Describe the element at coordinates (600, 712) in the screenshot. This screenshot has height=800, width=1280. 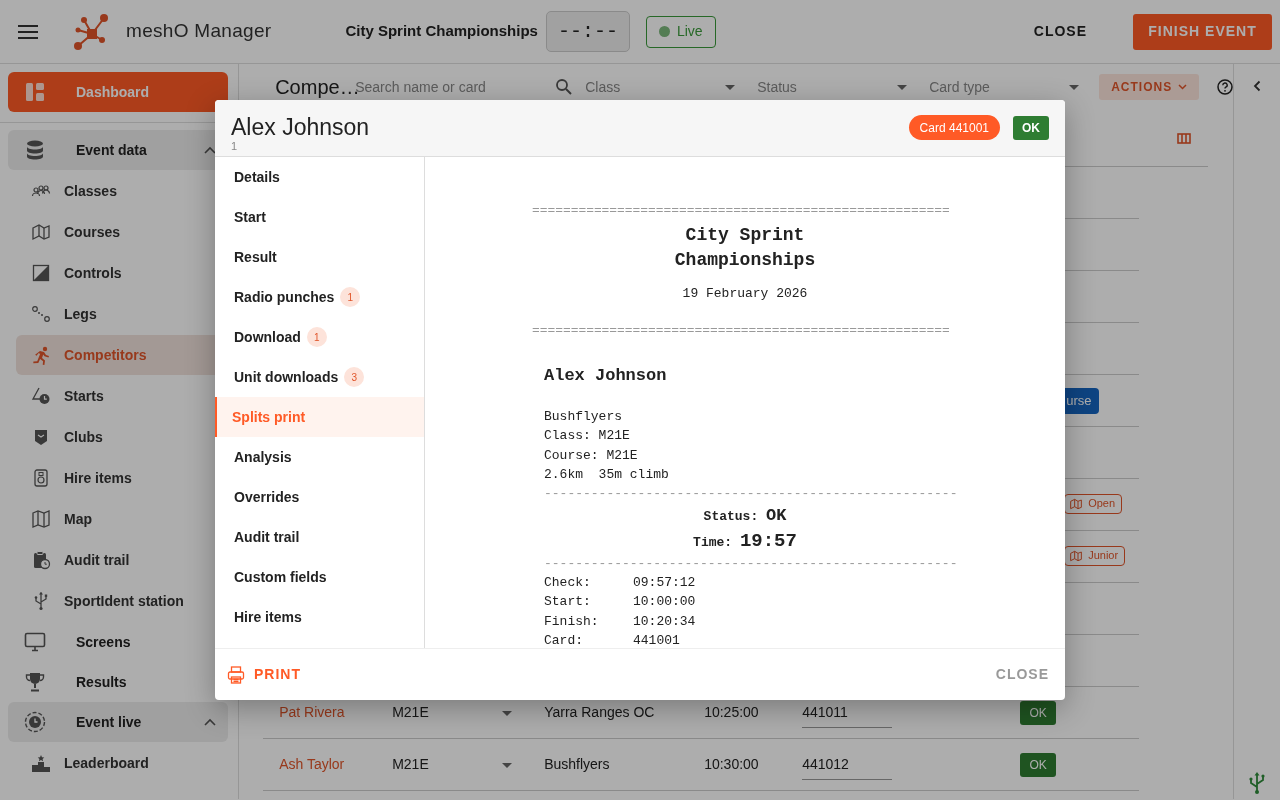
I see `table-cell-text: Yarra Ranges OC` at that location.